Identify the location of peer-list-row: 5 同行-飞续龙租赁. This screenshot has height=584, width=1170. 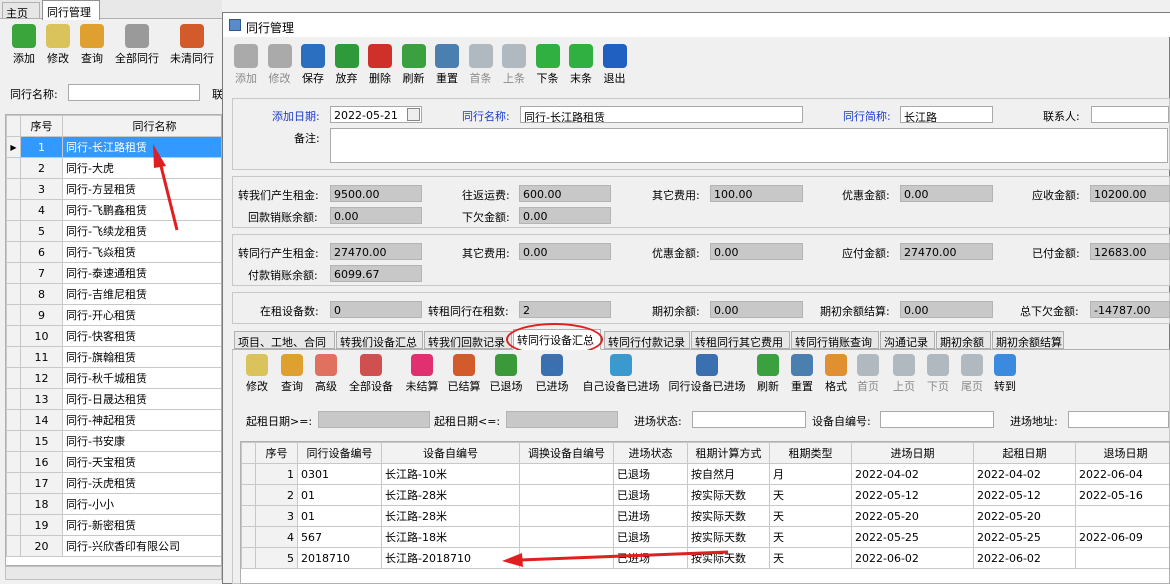
(113, 231).